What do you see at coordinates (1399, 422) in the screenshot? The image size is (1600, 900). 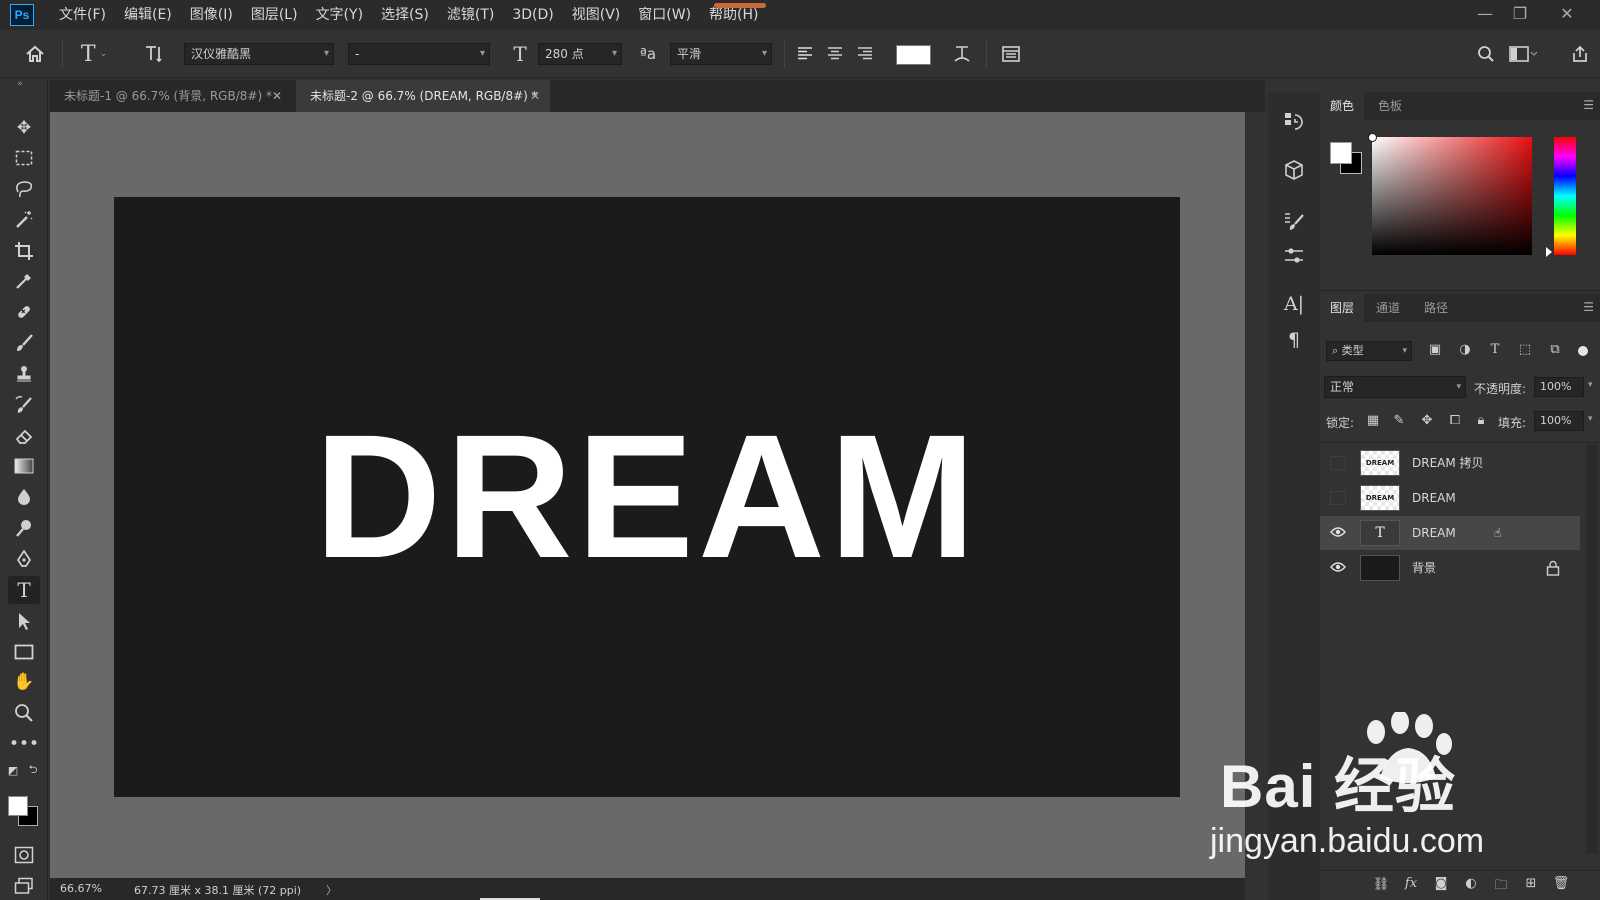 I see `lock-pixels-icon: ✎` at bounding box center [1399, 422].